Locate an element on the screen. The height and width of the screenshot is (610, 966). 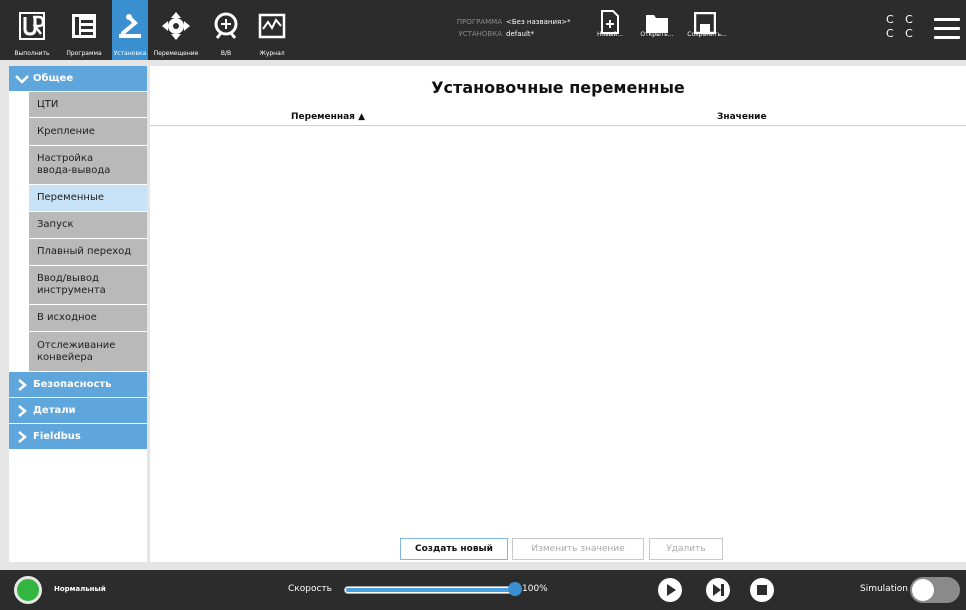
sidebar-section-fieldbus: Fieldbus is located at coordinates (78, 437).